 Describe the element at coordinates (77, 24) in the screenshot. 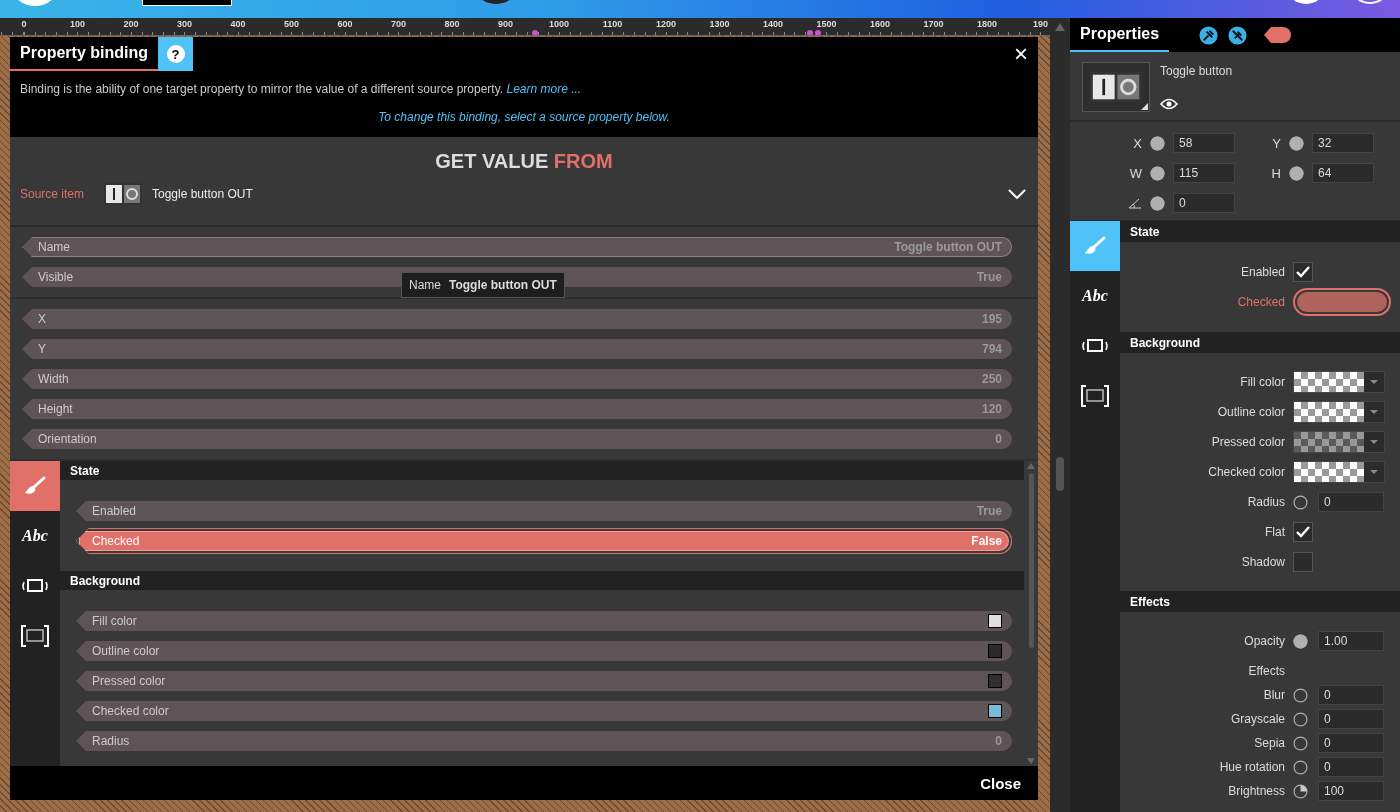

I see `ruler-label: 100` at that location.